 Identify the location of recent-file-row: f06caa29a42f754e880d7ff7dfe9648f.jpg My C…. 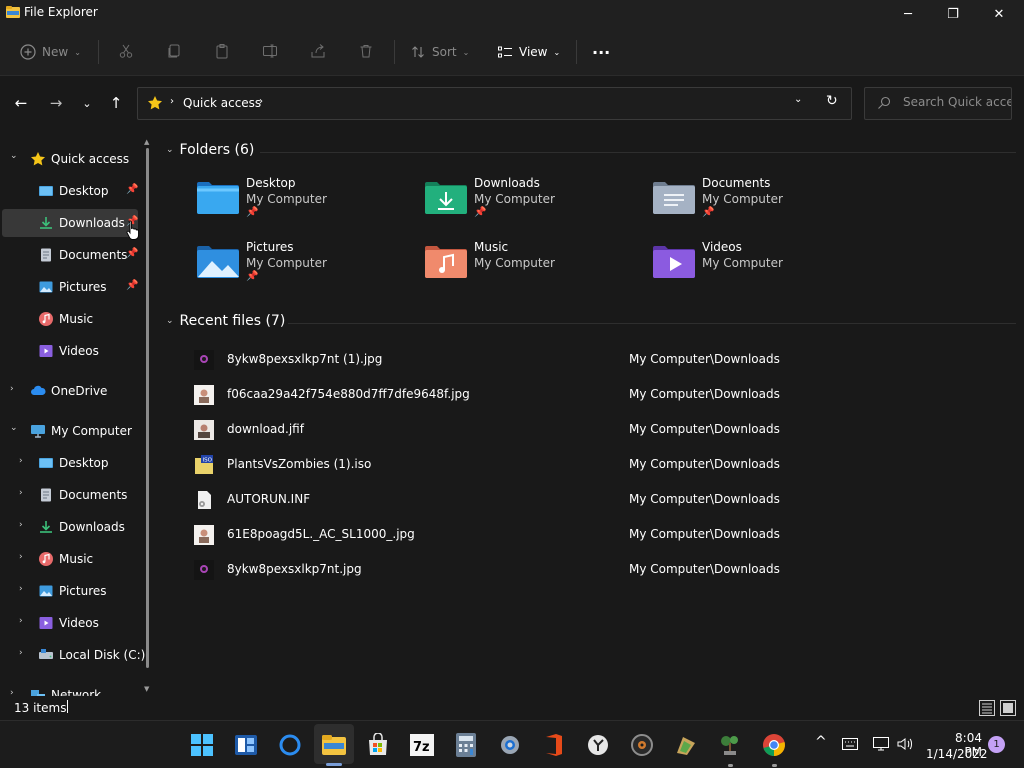
(585, 394).